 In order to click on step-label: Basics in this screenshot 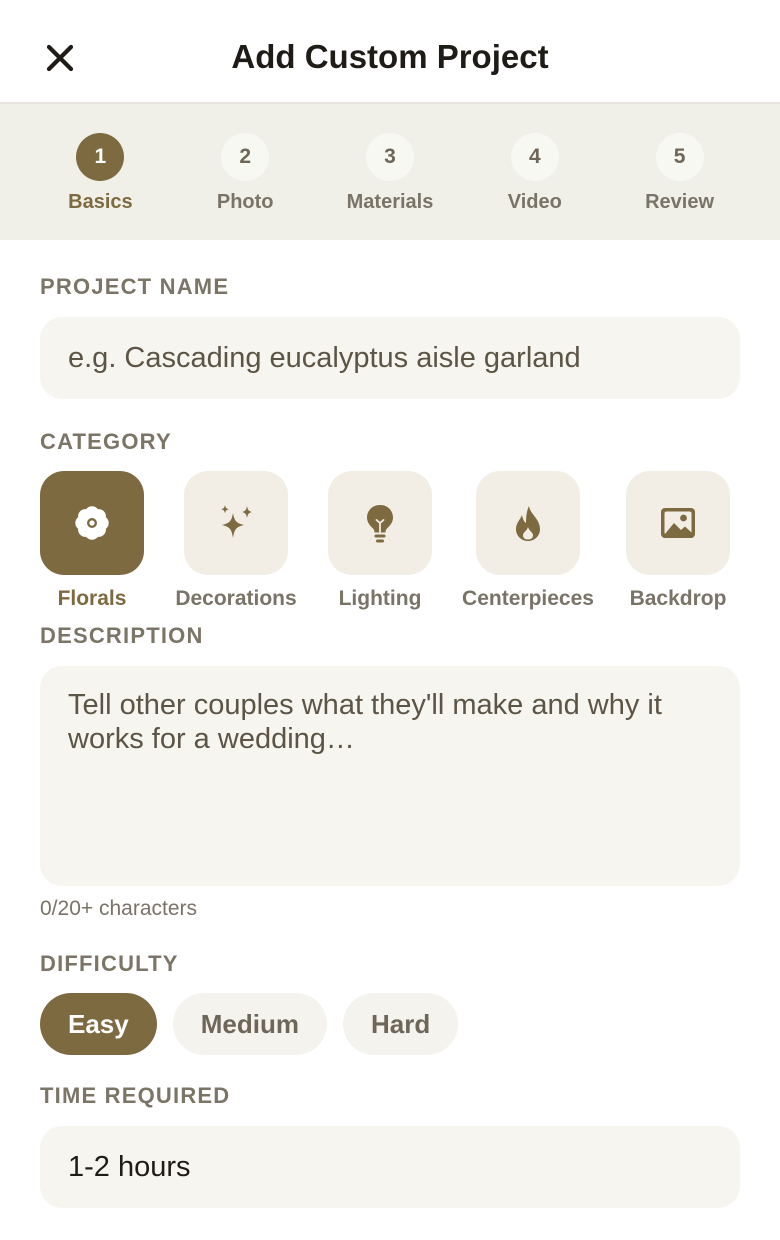, I will do `click(100, 202)`.